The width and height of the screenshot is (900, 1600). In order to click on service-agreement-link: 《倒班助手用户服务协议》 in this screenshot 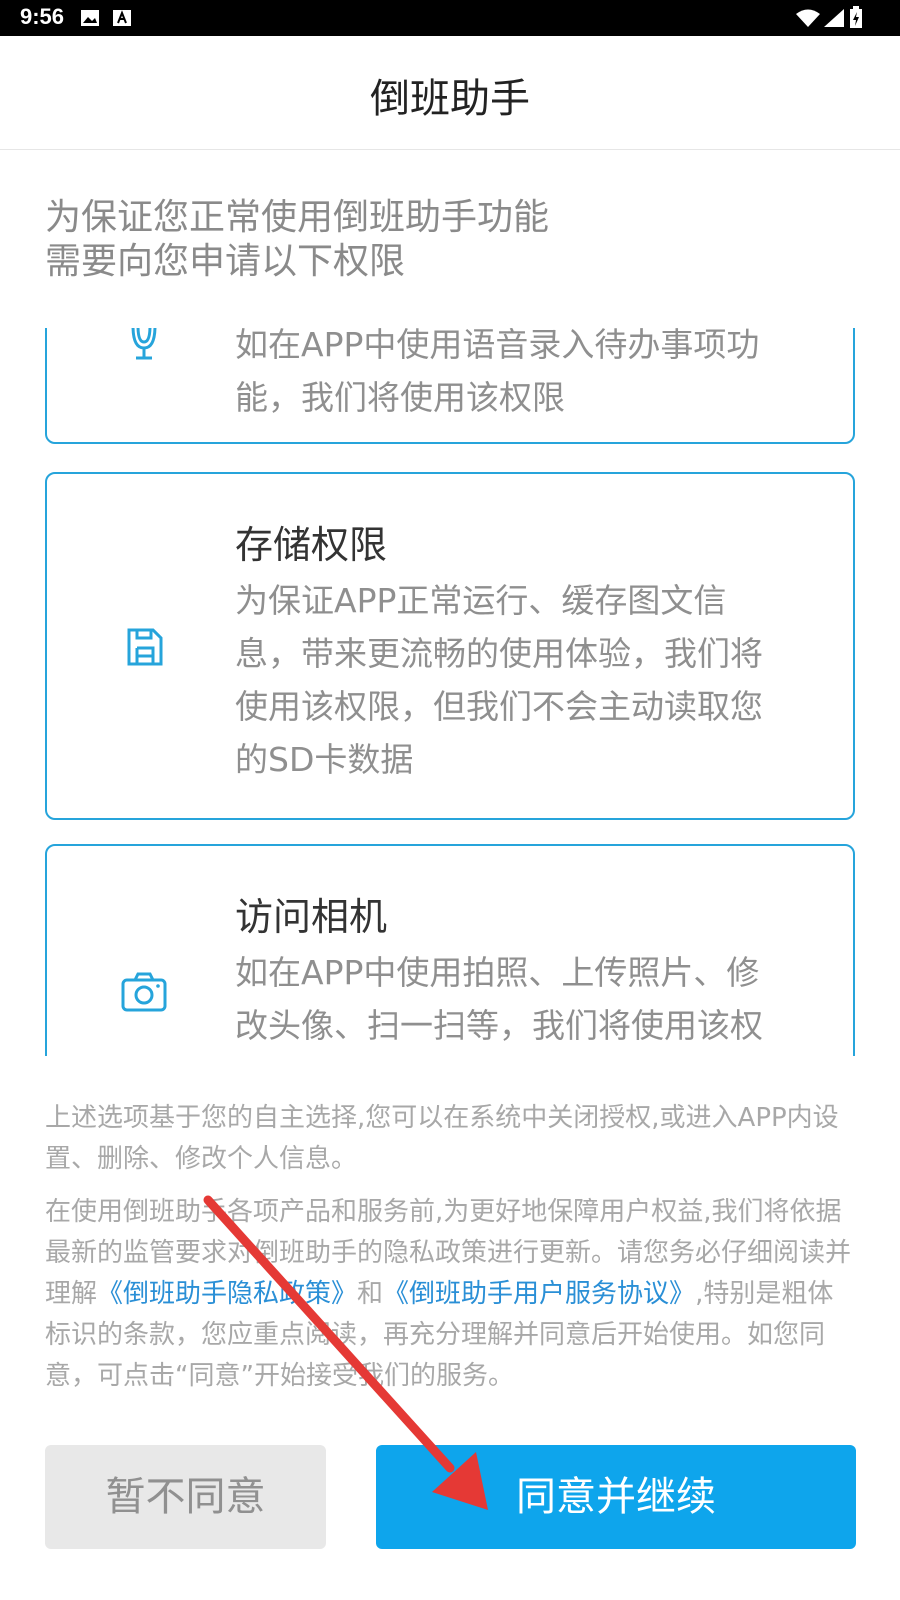, I will do `click(539, 1294)`.